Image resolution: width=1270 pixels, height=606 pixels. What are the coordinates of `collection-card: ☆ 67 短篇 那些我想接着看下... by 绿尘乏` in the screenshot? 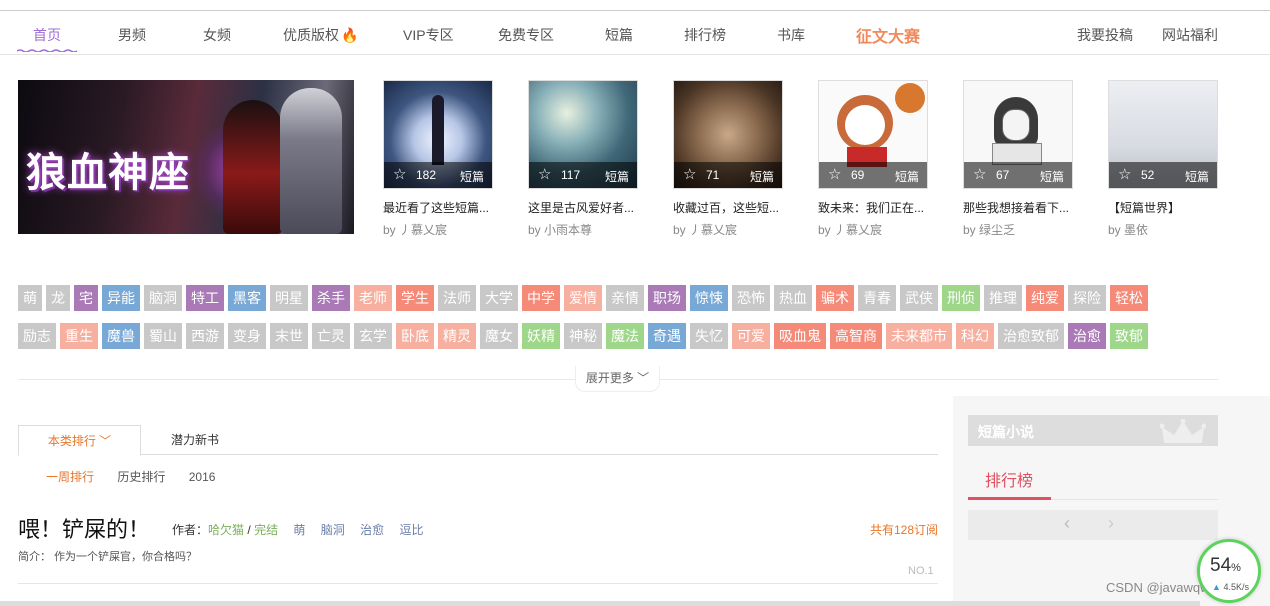 It's located at (1018, 159).